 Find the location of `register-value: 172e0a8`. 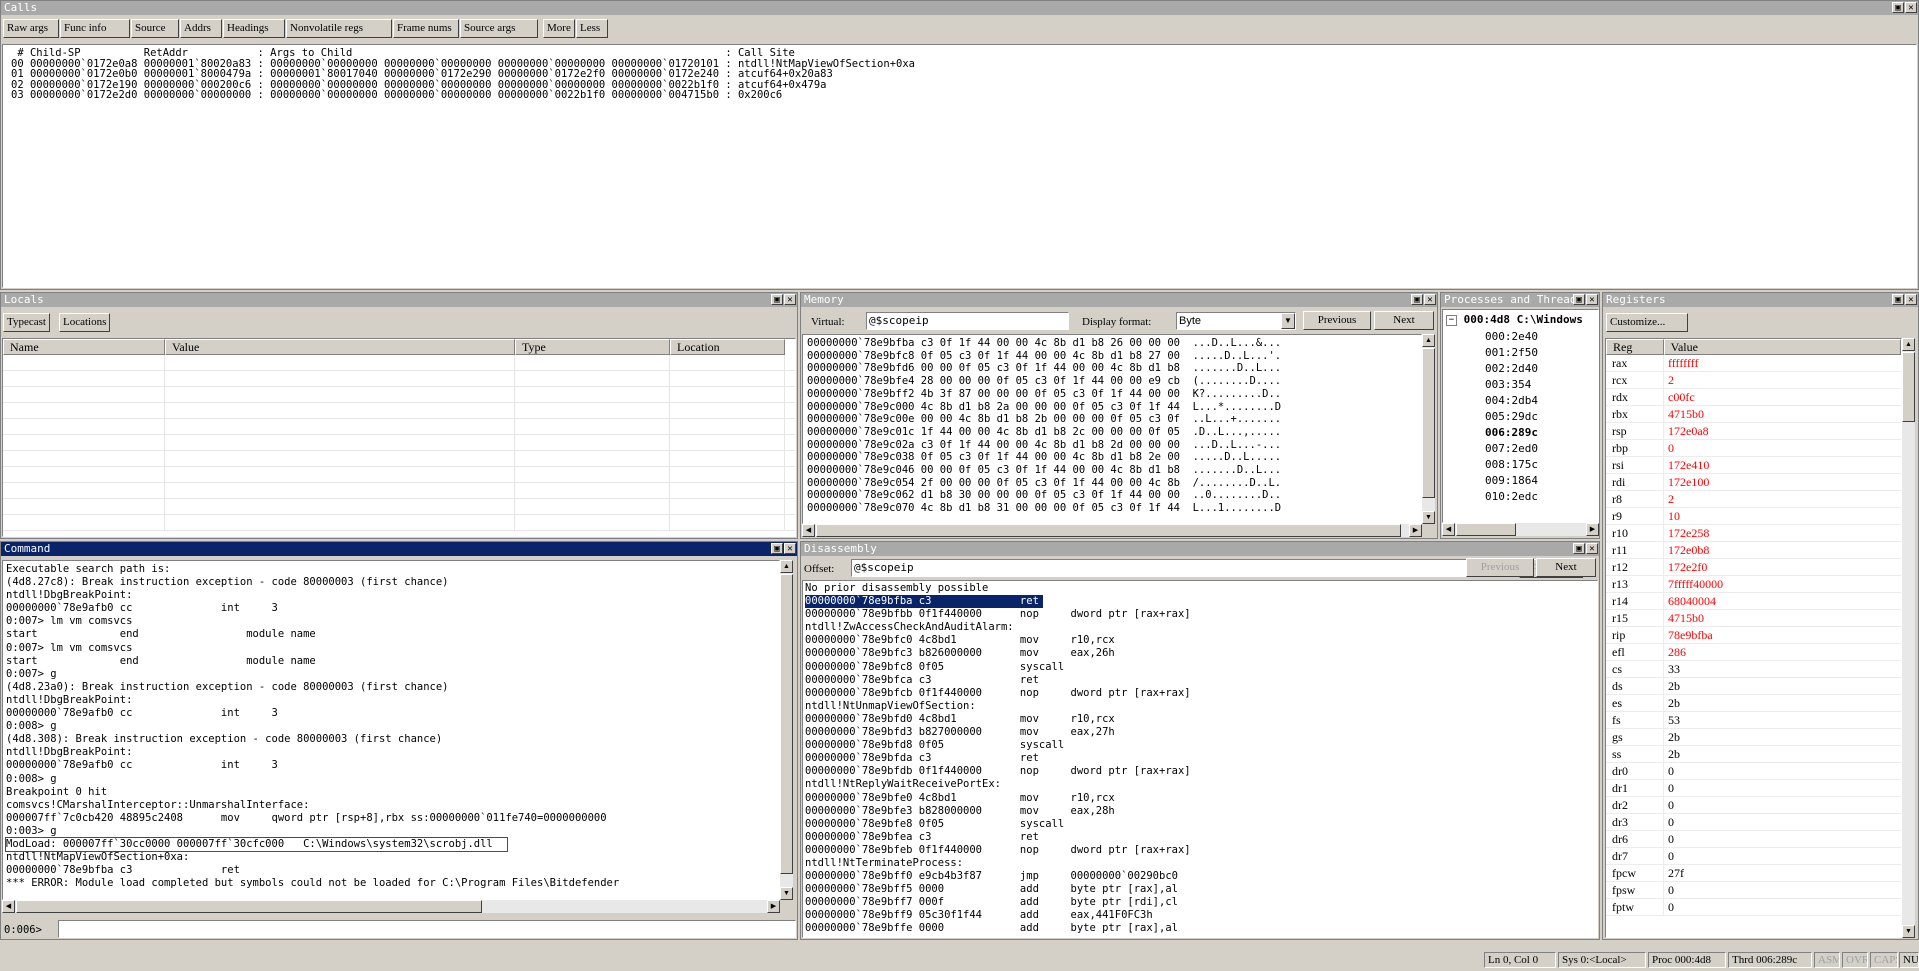

register-value: 172e0a8 is located at coordinates (1686, 431).